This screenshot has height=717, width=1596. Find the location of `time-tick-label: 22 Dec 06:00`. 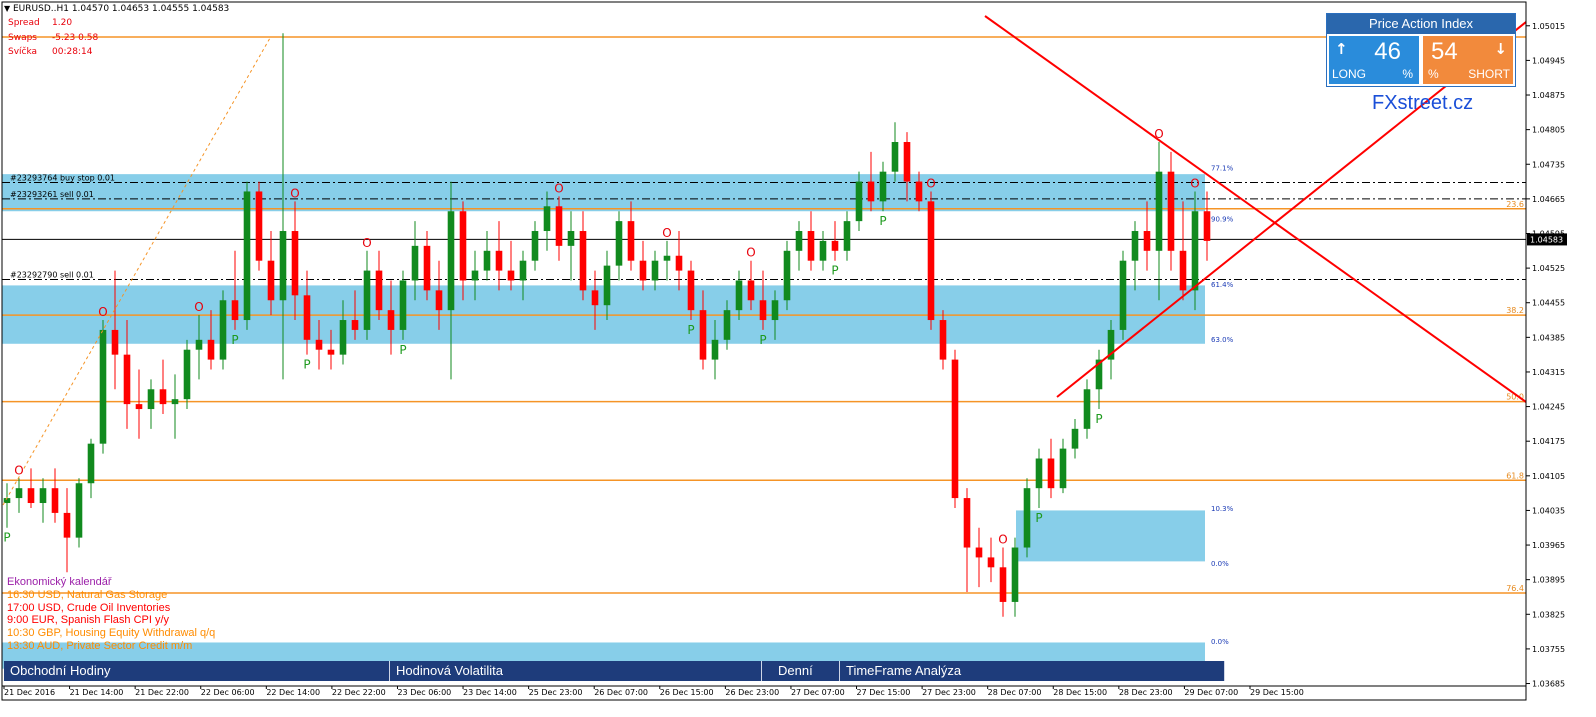

time-tick-label: 22 Dec 06:00 is located at coordinates (228, 692).